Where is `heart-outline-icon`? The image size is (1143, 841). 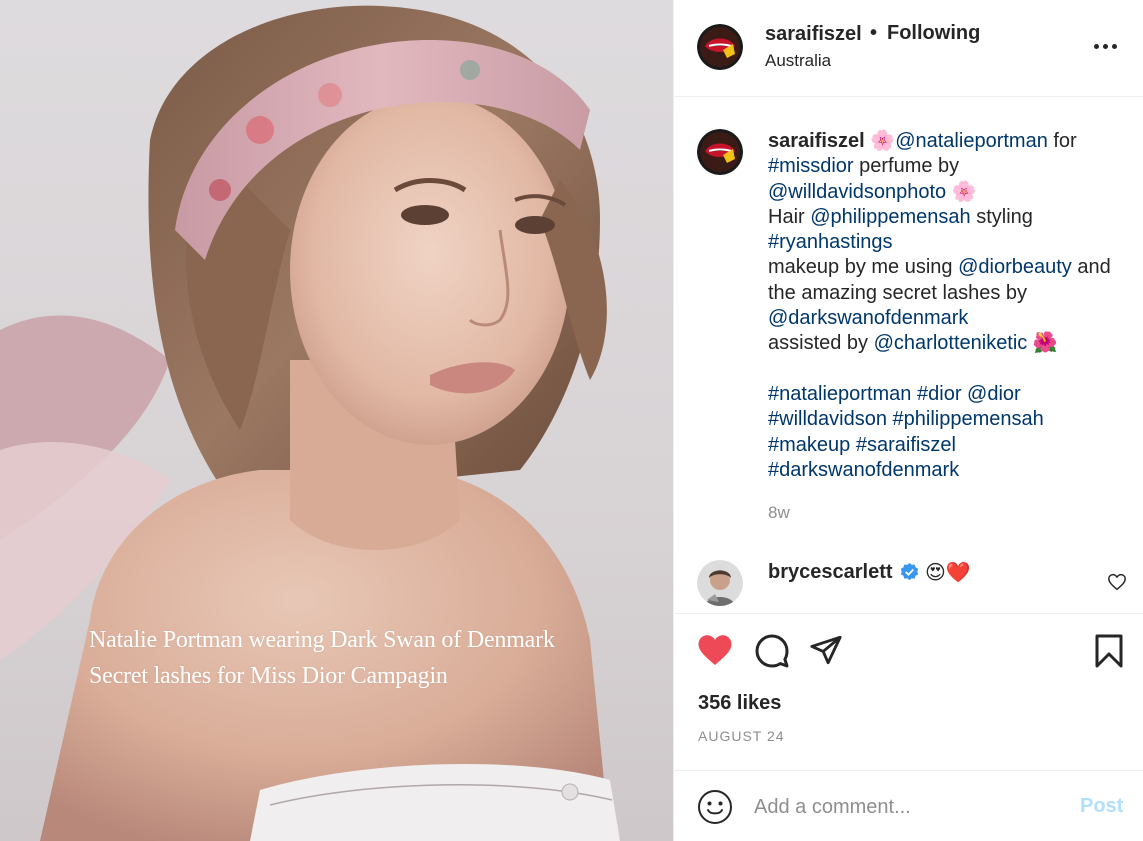 heart-outline-icon is located at coordinates (1117, 582).